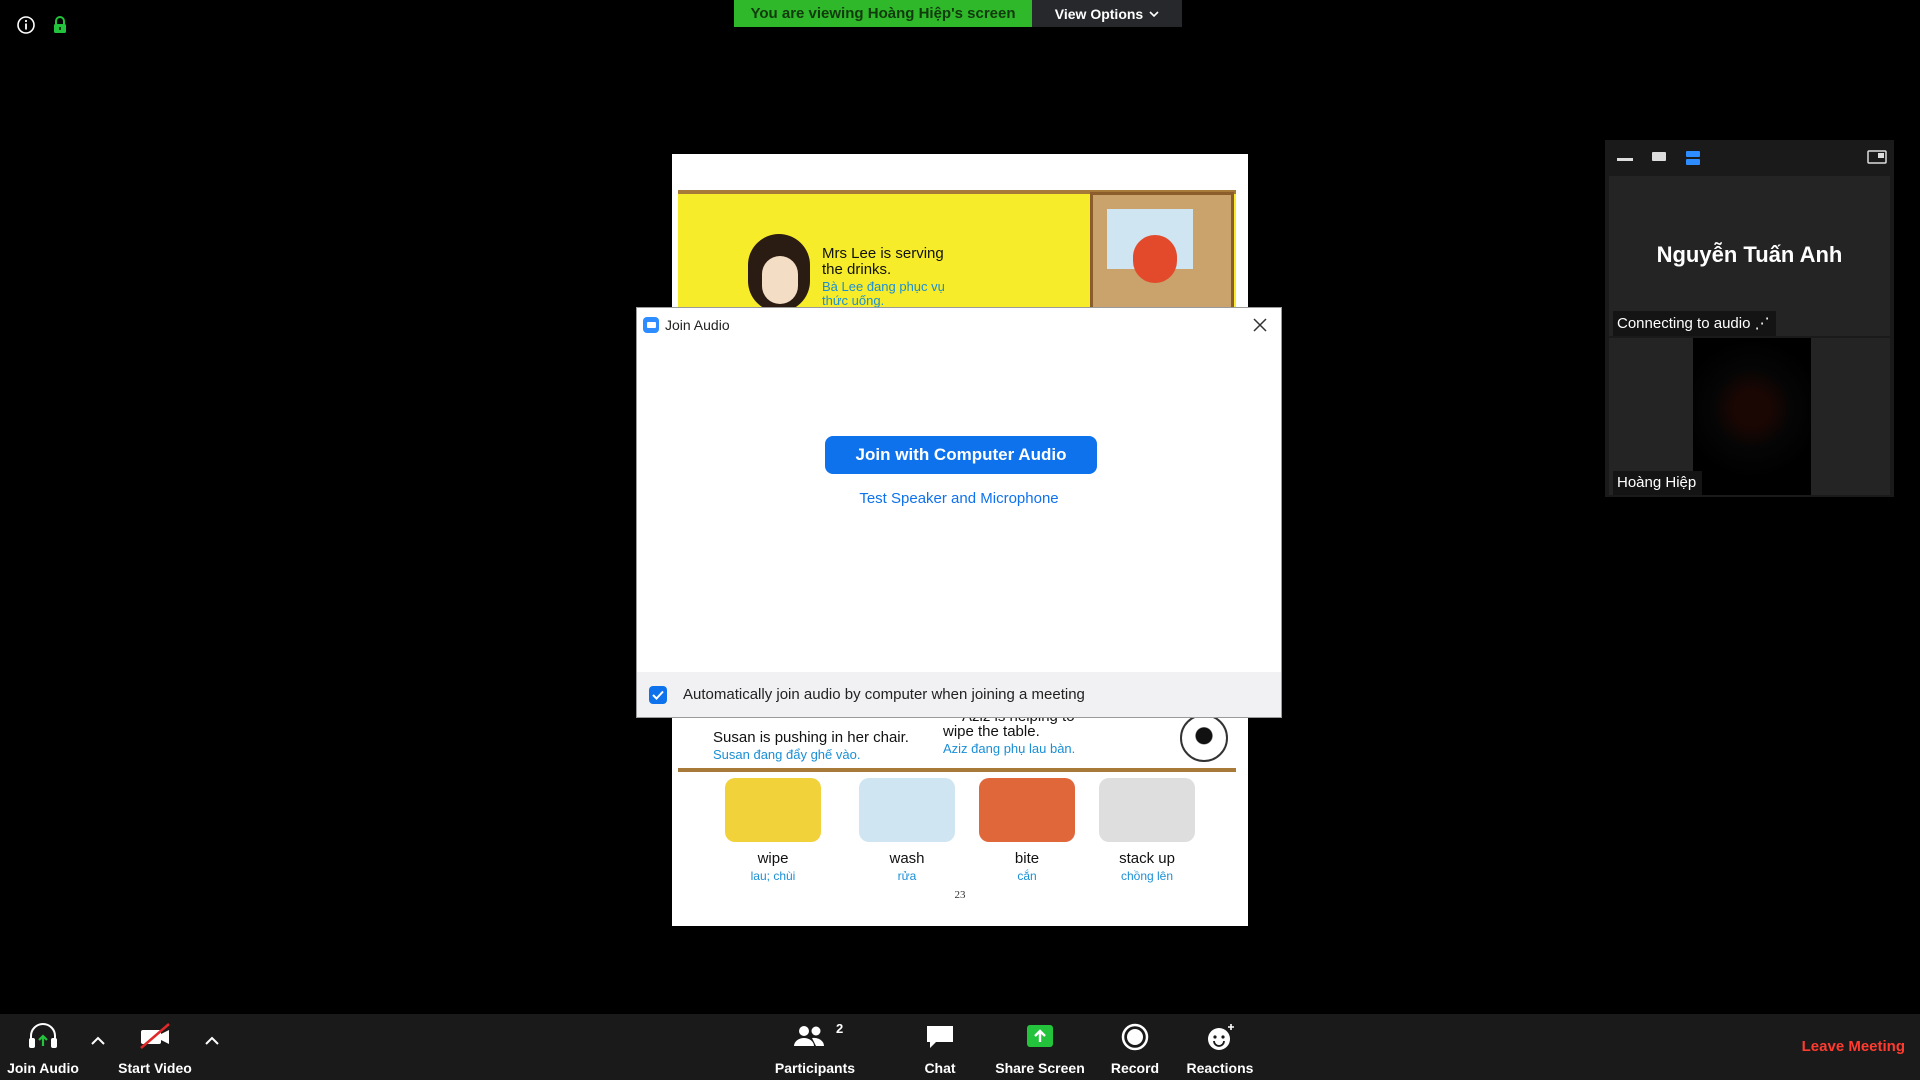  What do you see at coordinates (26, 25) in the screenshot?
I see `info-icon` at bounding box center [26, 25].